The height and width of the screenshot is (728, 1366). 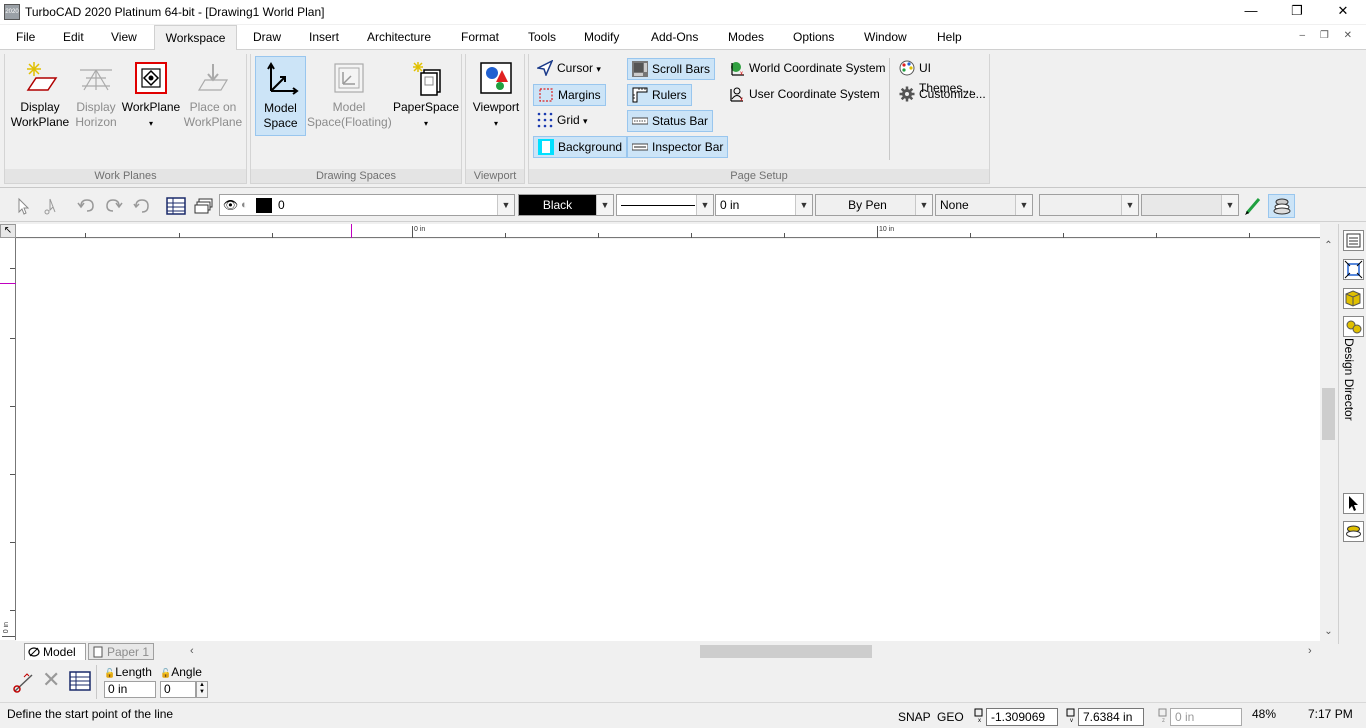 What do you see at coordinates (213, 95) in the screenshot?
I see `place-on-workplane-button: Place on WorkPlane` at bounding box center [213, 95].